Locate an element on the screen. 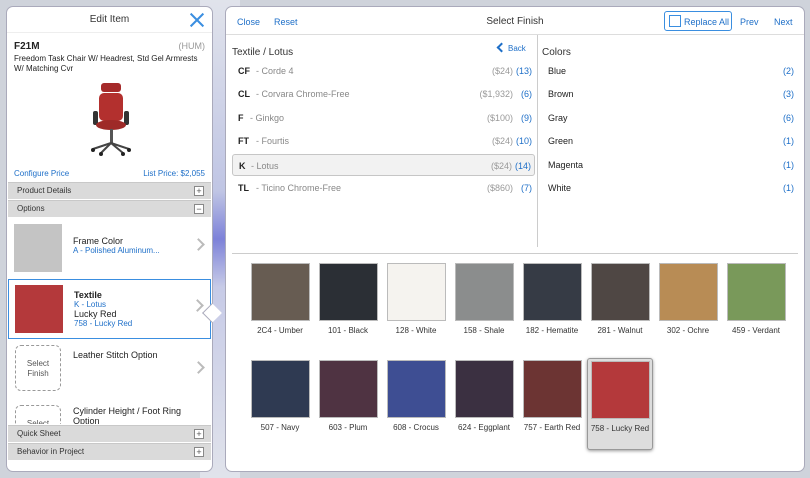 The image size is (810, 478). textile-row: CL - Corvara Chrome-Free ($1,932) (6) is located at coordinates (383, 94).